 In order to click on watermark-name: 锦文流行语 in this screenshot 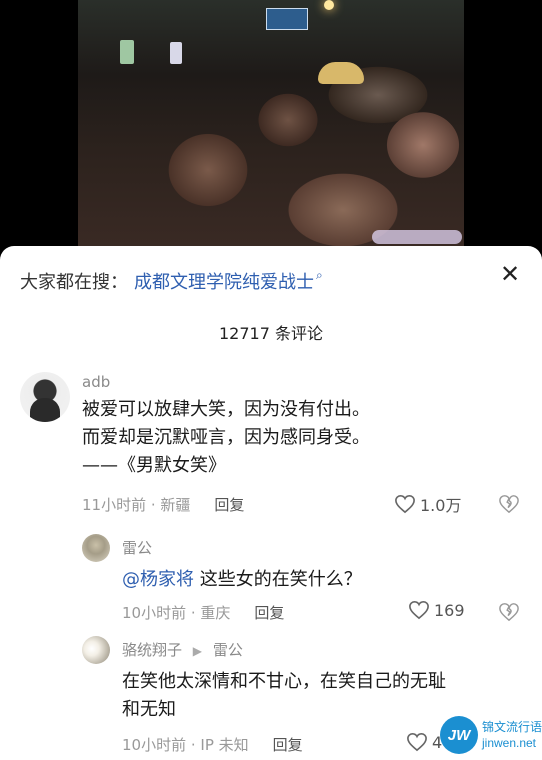, I will do `click(511, 727)`.